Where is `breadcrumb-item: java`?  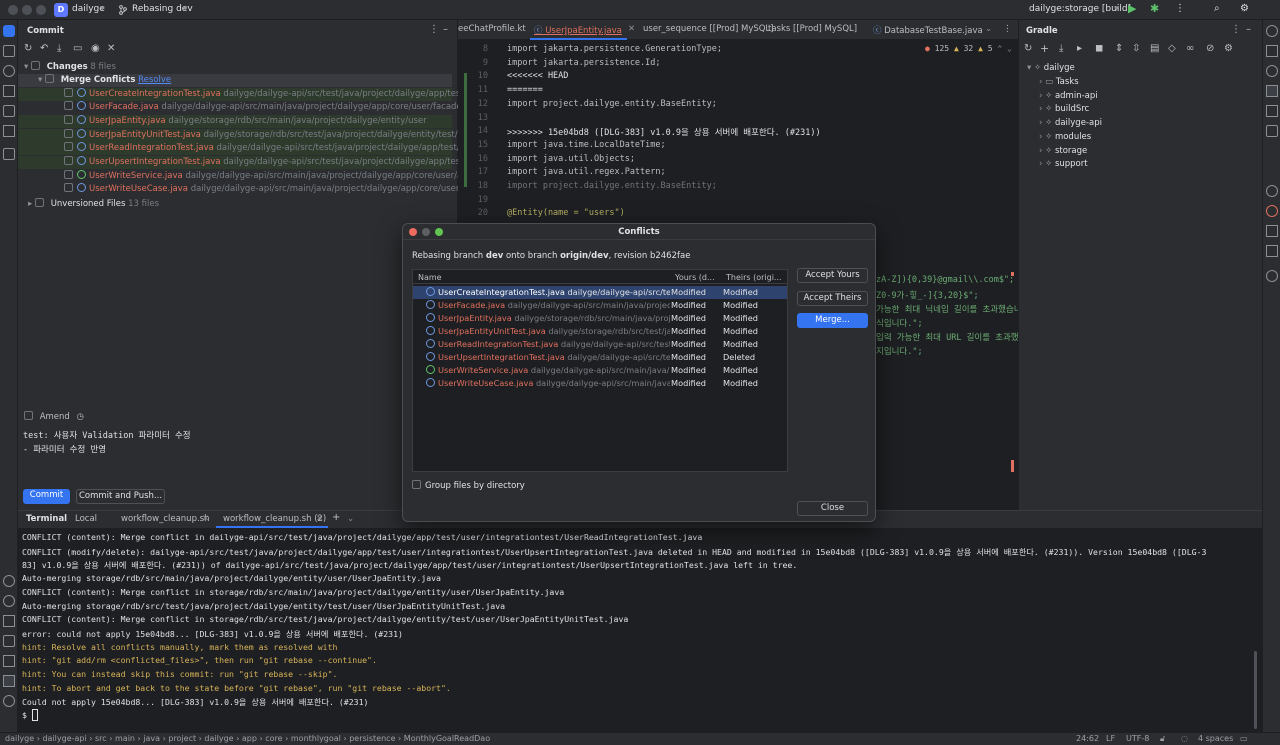 breadcrumb-item: java is located at coordinates (151, 738).